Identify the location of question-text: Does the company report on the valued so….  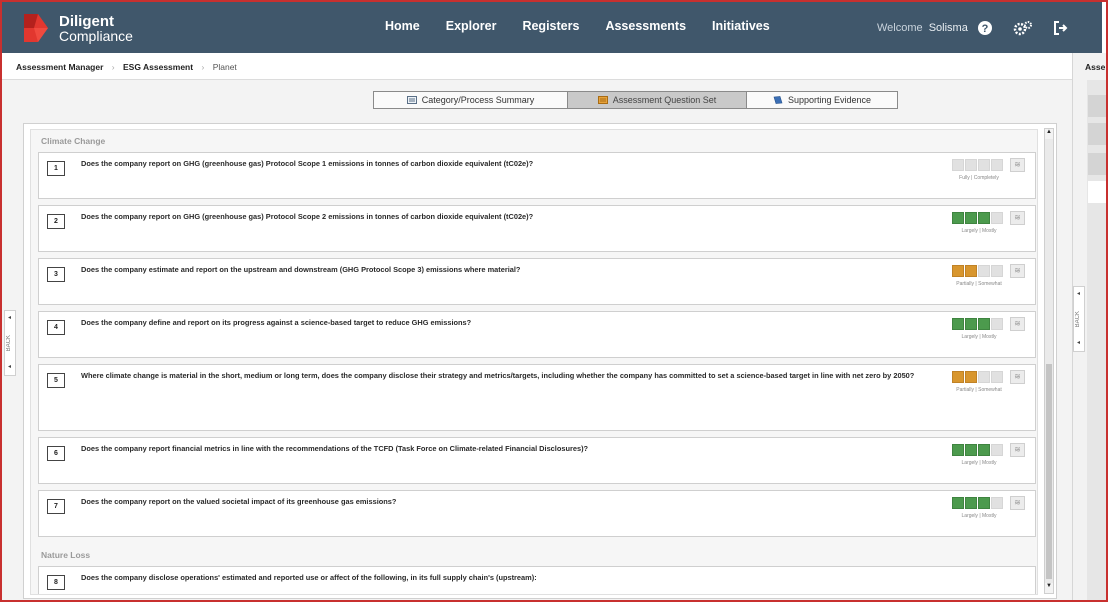
(239, 501).